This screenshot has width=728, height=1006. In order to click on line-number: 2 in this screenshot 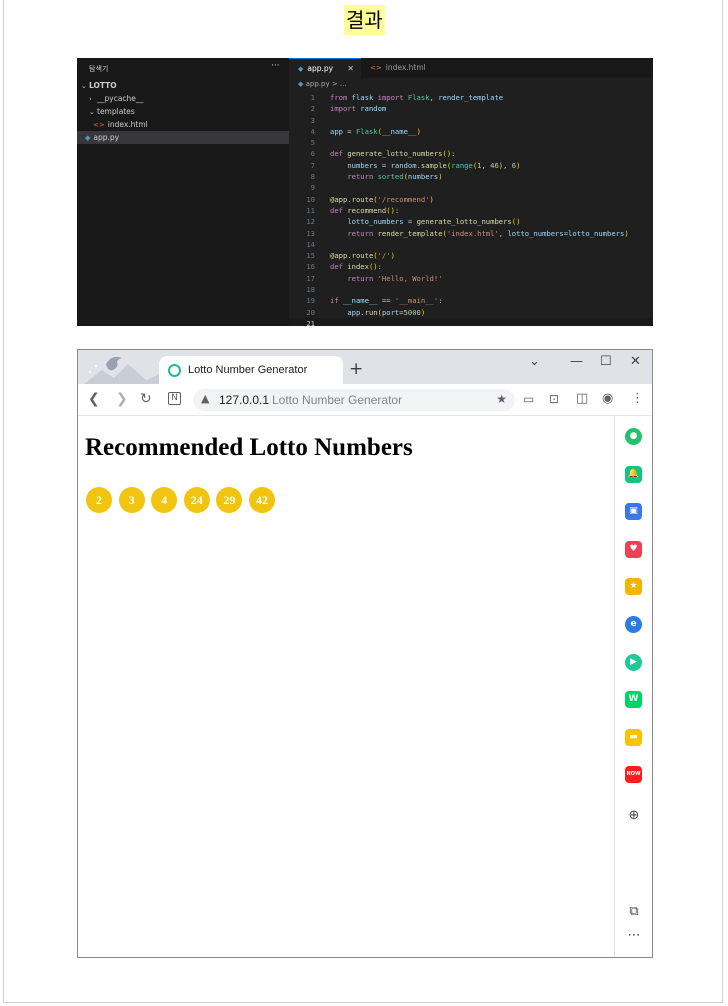, I will do `click(312, 109)`.